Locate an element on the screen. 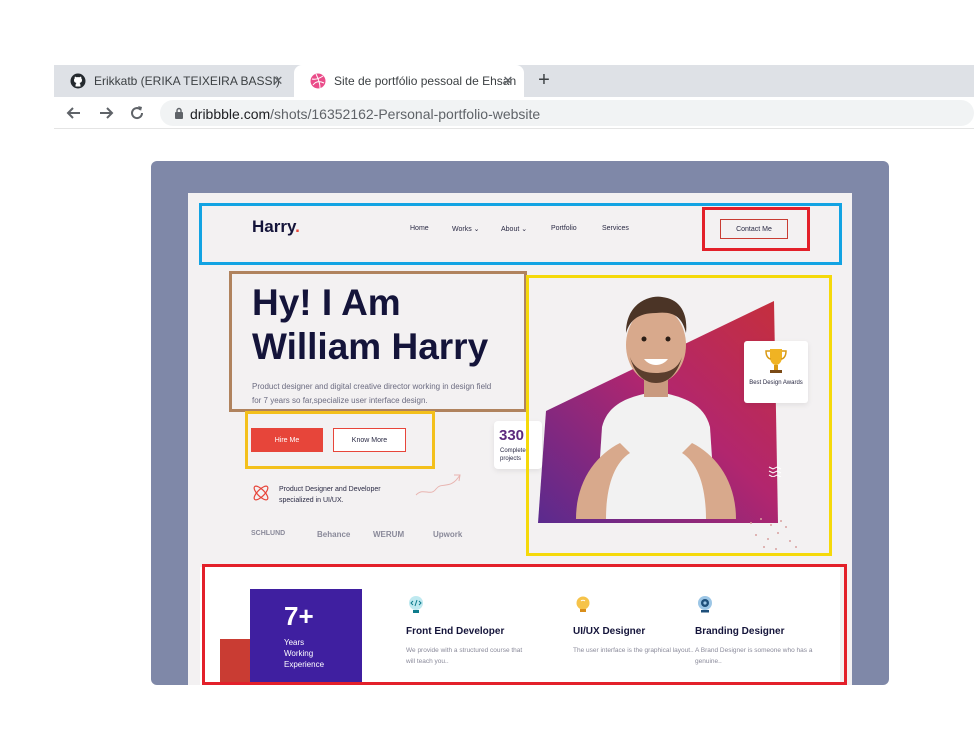 The width and height of the screenshot is (974, 740). annotation-box-buttons is located at coordinates (340, 440).